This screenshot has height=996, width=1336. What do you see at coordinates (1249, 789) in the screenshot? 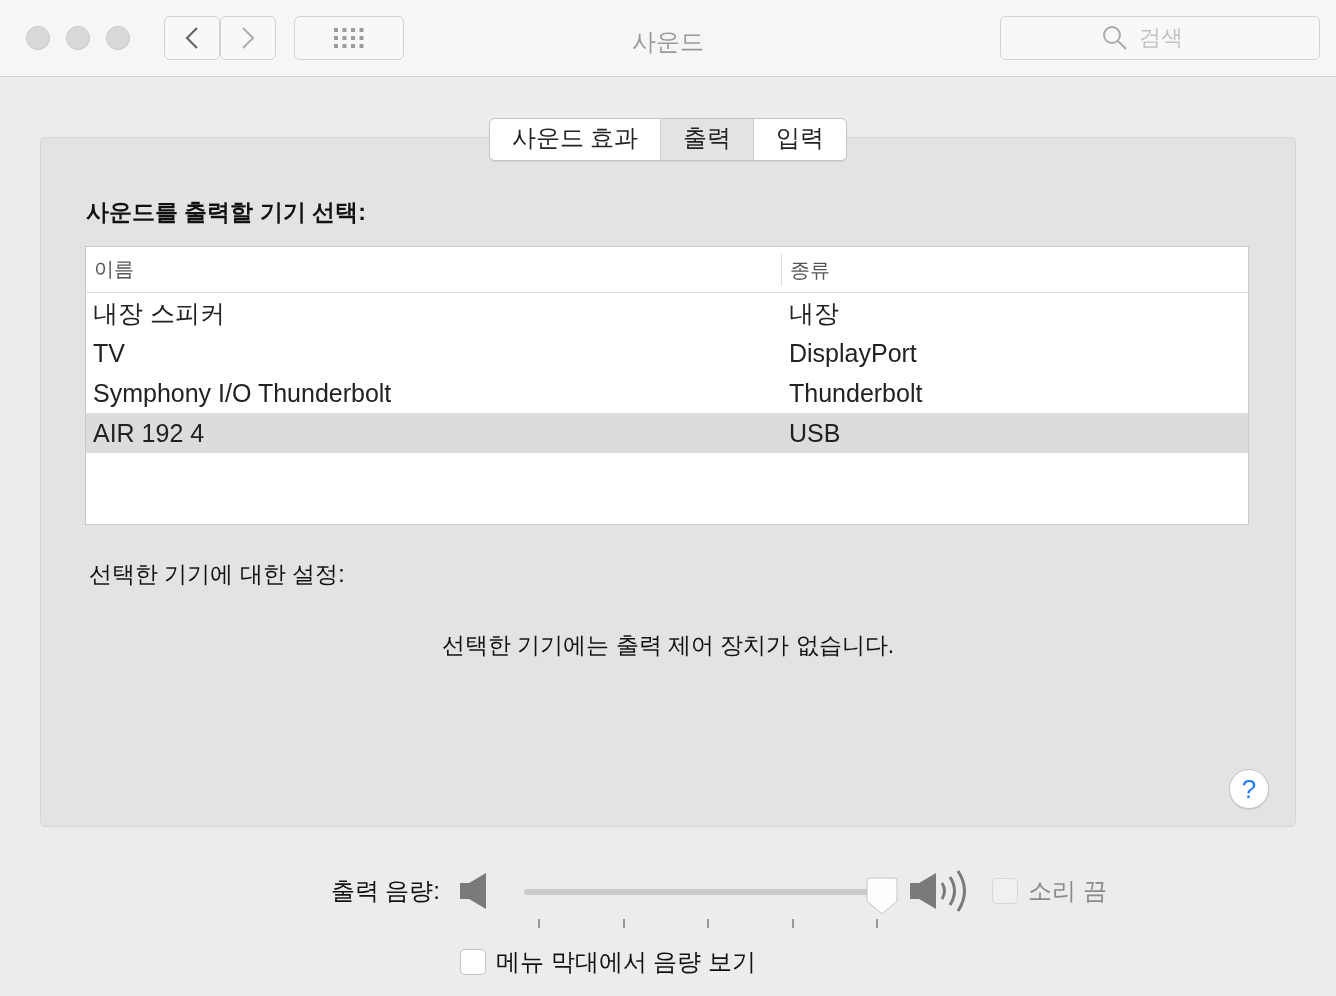
I see `help-button: ?` at bounding box center [1249, 789].